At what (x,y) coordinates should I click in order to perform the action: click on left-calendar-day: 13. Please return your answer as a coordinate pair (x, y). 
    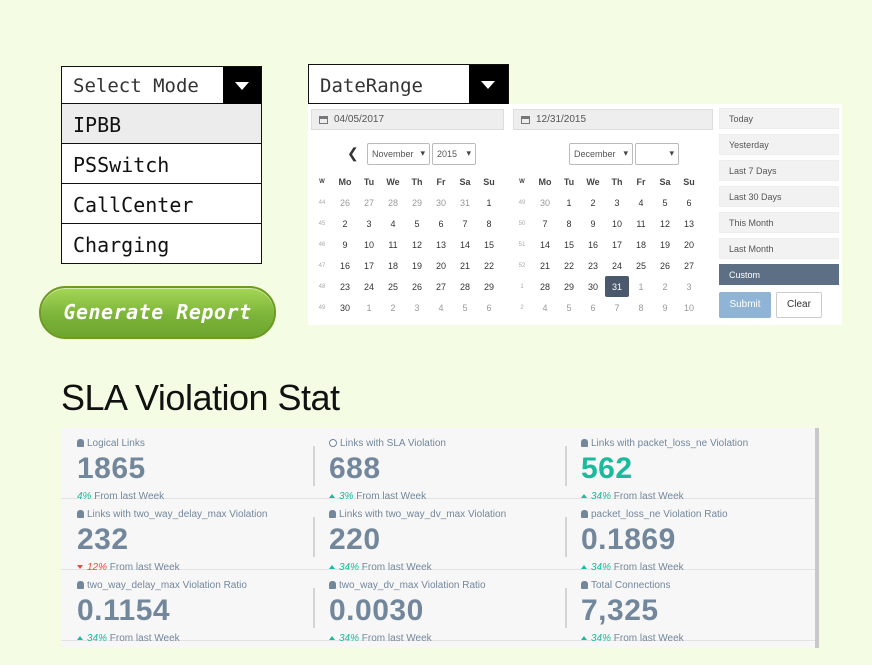
    Looking at the image, I should click on (441, 244).